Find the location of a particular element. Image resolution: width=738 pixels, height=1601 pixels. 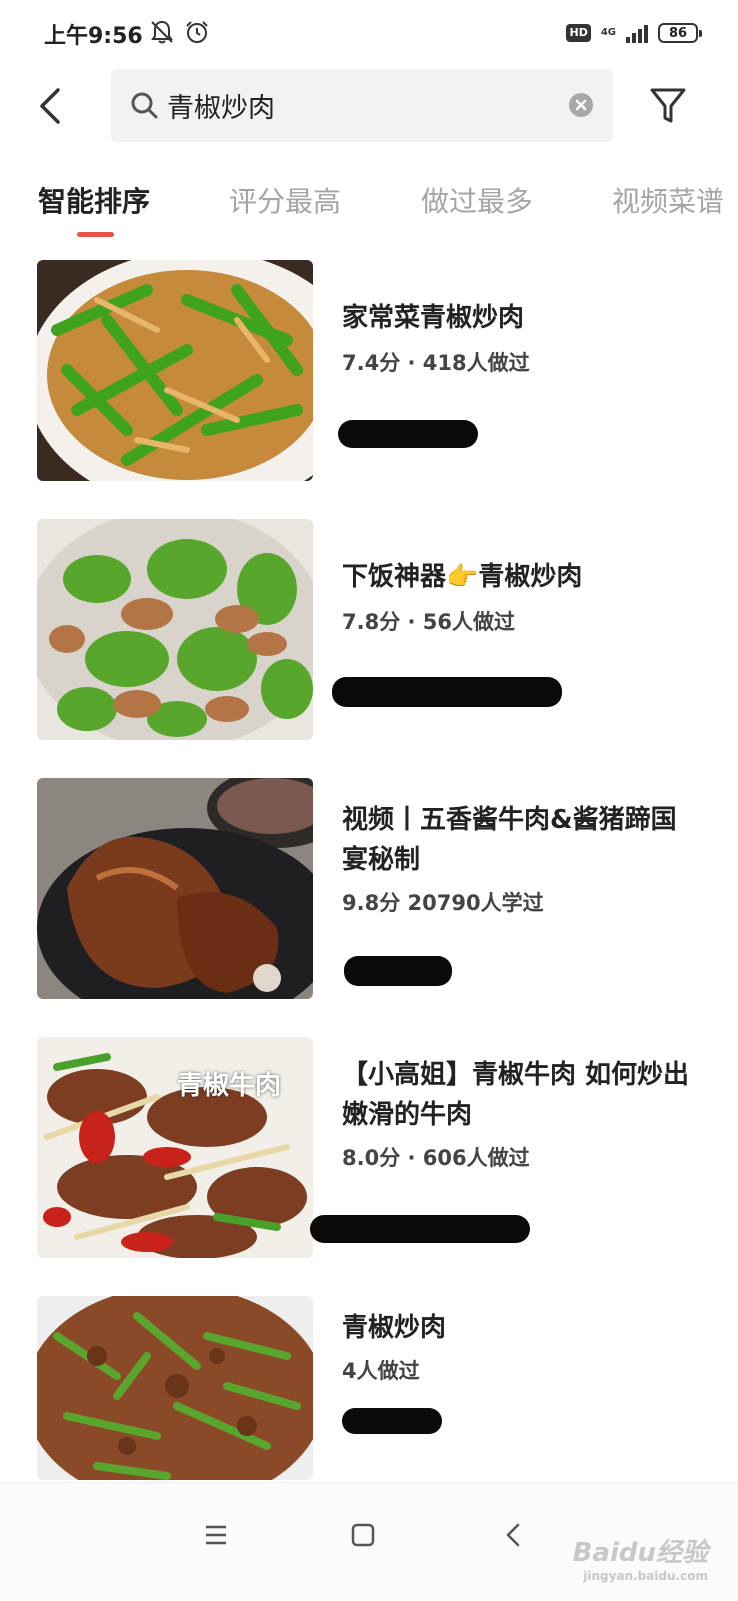

search-input is located at coordinates (357, 105).